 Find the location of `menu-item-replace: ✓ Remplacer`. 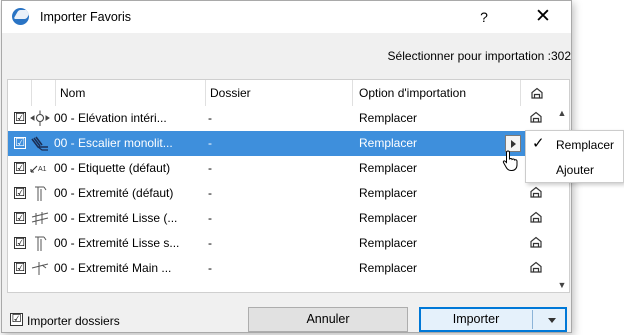

menu-item-replace: ✓ Remplacer is located at coordinates (574, 145).